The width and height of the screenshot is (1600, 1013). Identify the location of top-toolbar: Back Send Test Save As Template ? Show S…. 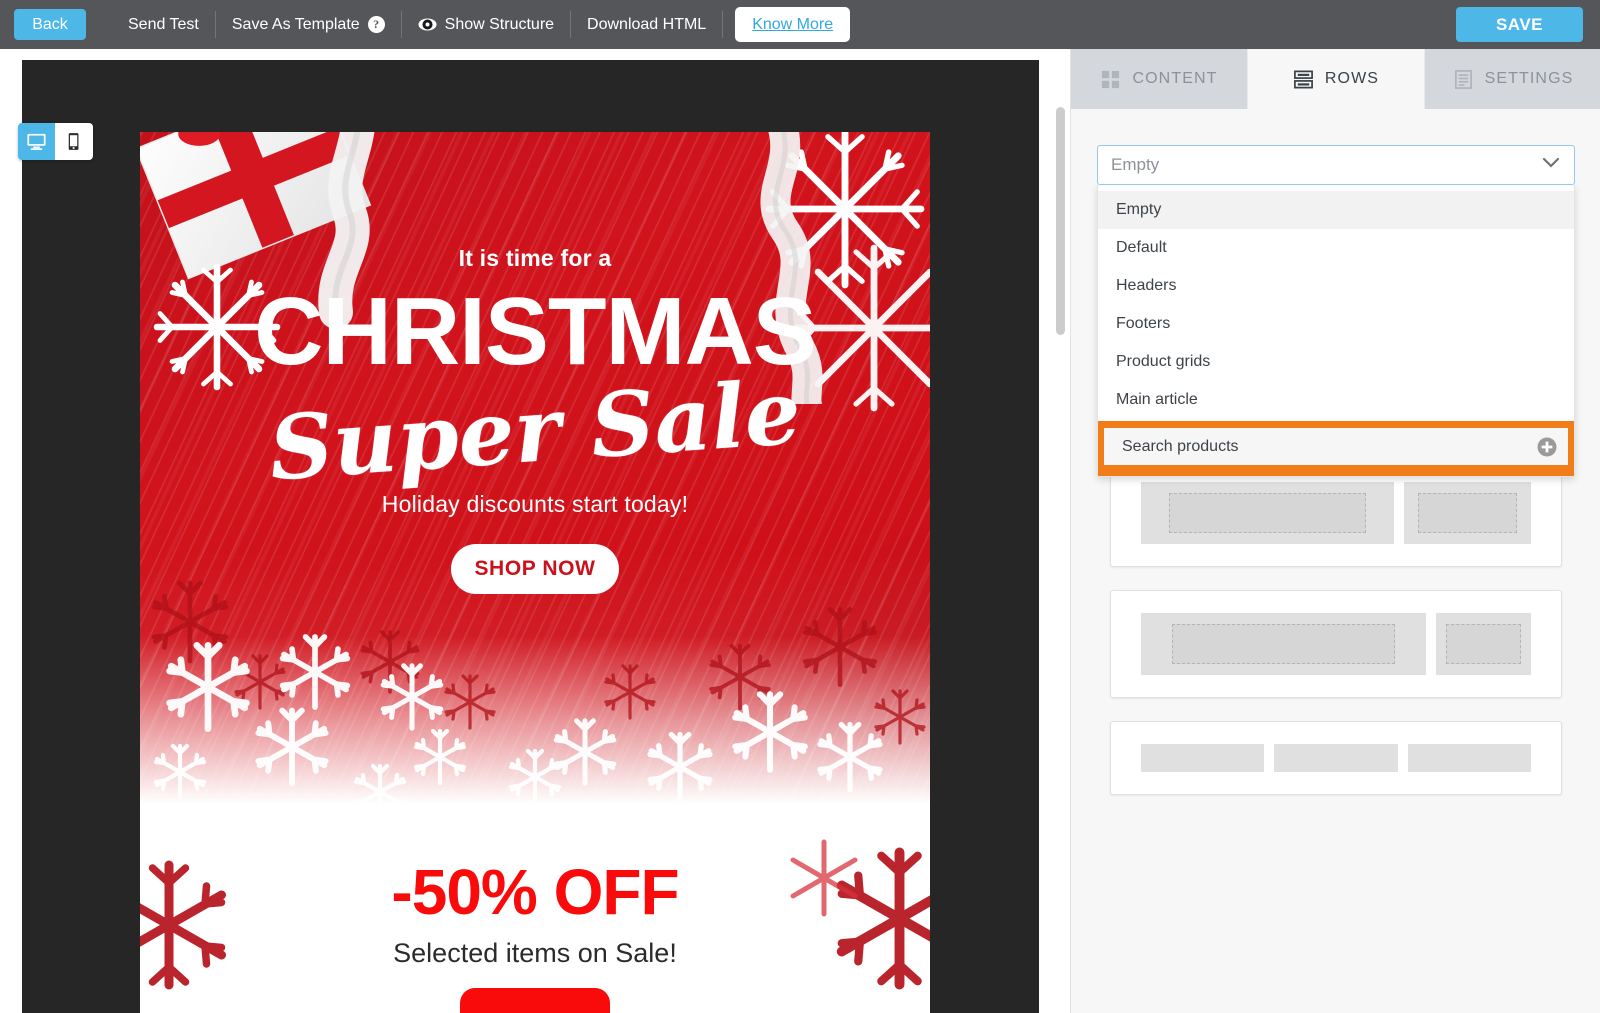
(800, 24).